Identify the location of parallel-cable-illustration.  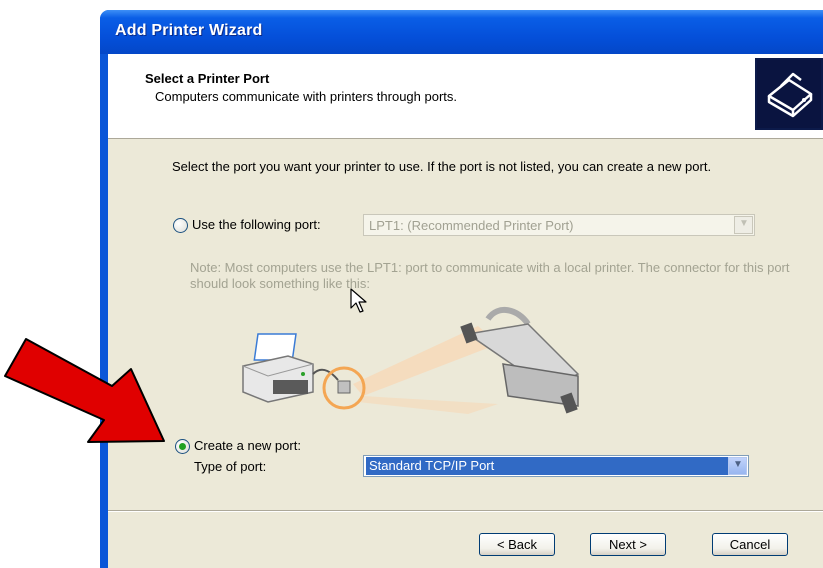
(520, 360).